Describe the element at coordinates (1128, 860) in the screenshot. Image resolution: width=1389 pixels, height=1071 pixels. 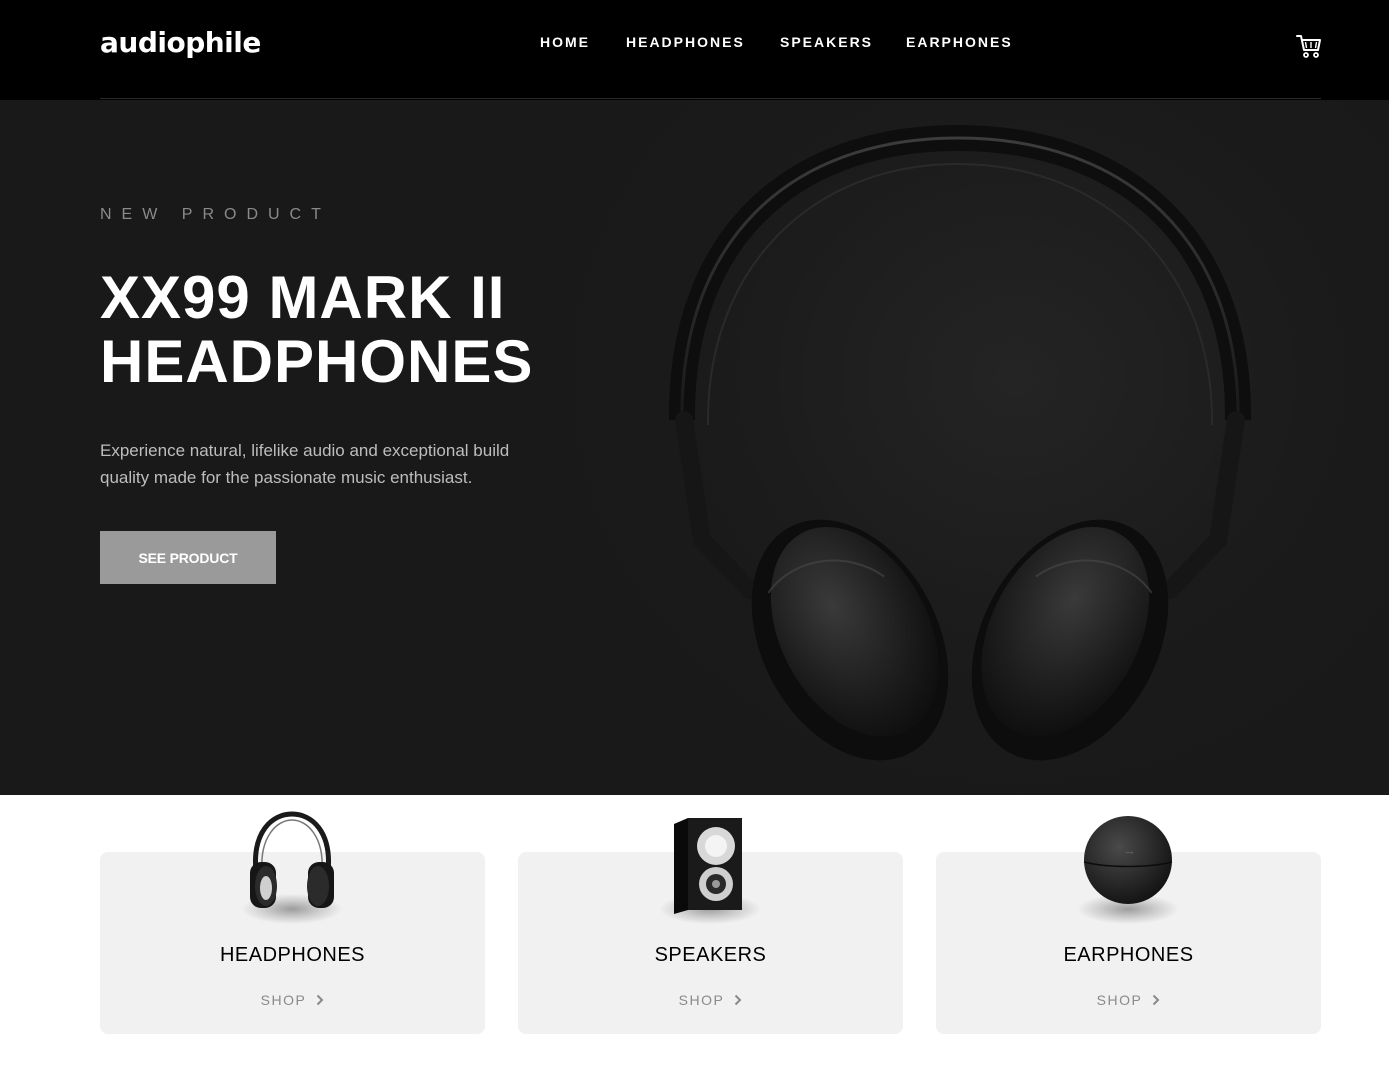
I see `earphones-case-thumbnail: ꟷ` at that location.